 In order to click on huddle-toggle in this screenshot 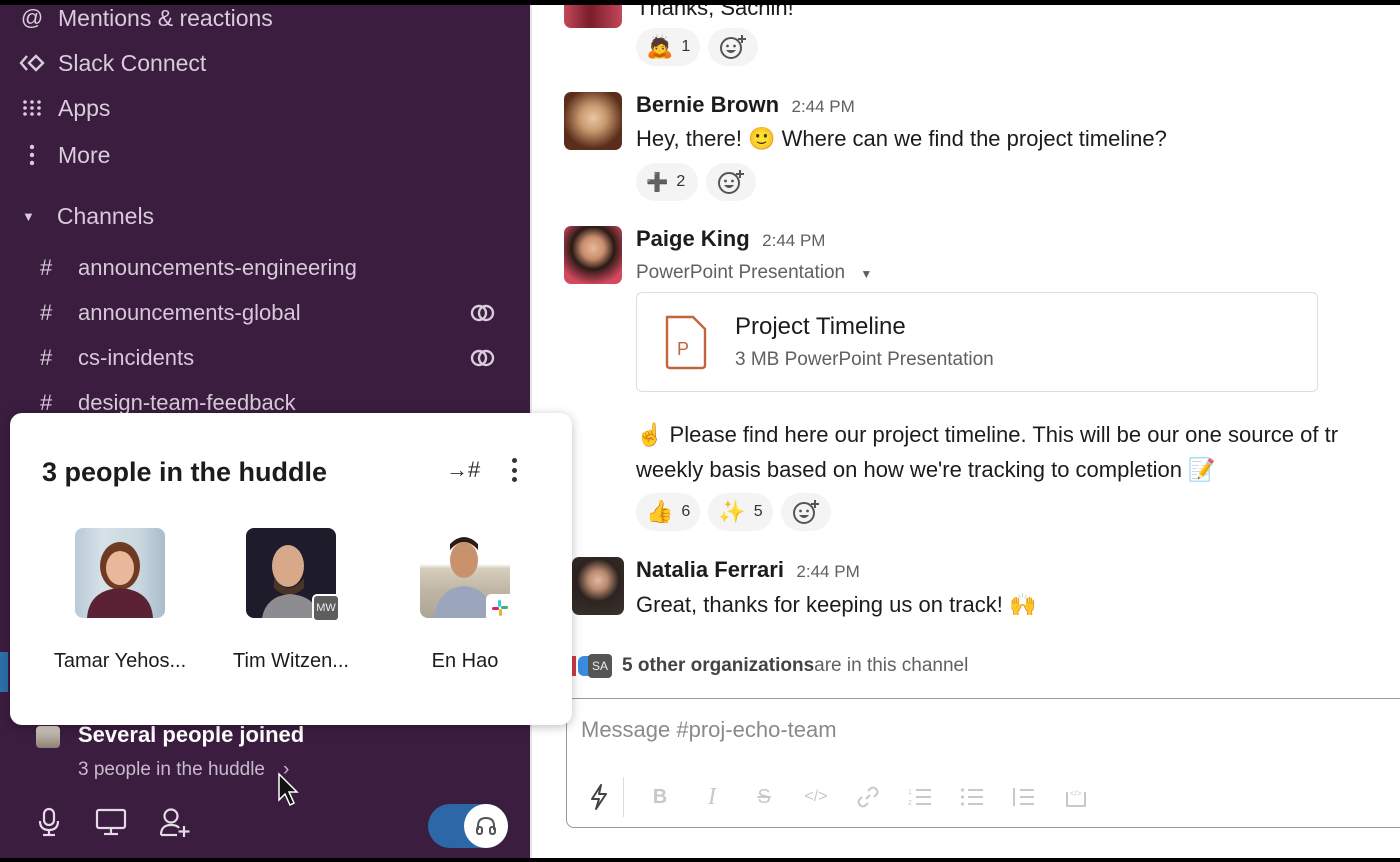, I will do `click(468, 826)`.